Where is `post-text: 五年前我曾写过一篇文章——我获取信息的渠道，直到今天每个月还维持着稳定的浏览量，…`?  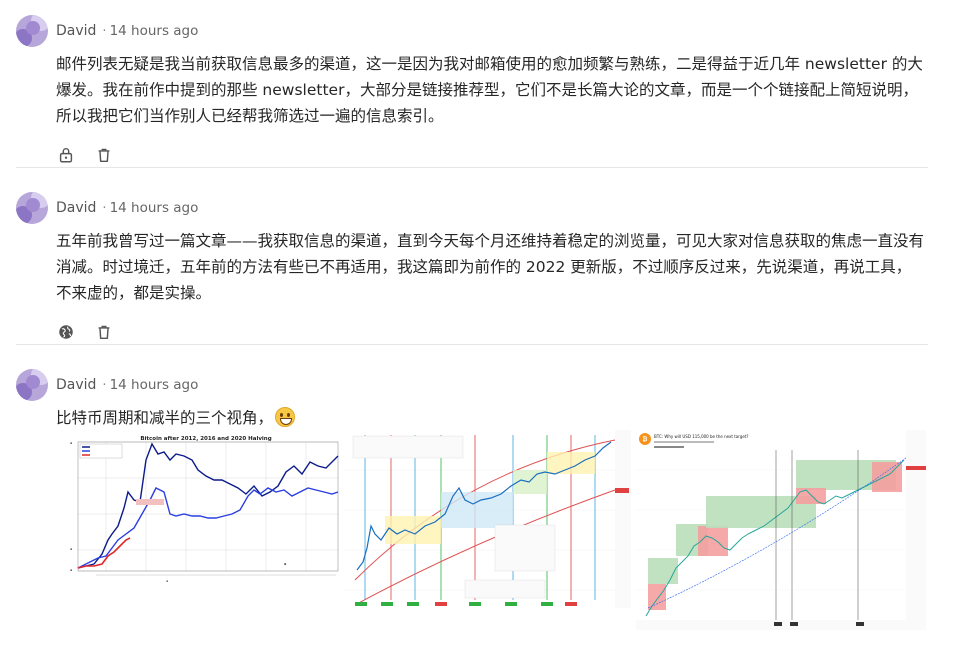
post-text: 五年前我曾写过一篇文章——我获取信息的渠道，直到今天每个月还维持着稳定的浏览量，… is located at coordinates (490, 267).